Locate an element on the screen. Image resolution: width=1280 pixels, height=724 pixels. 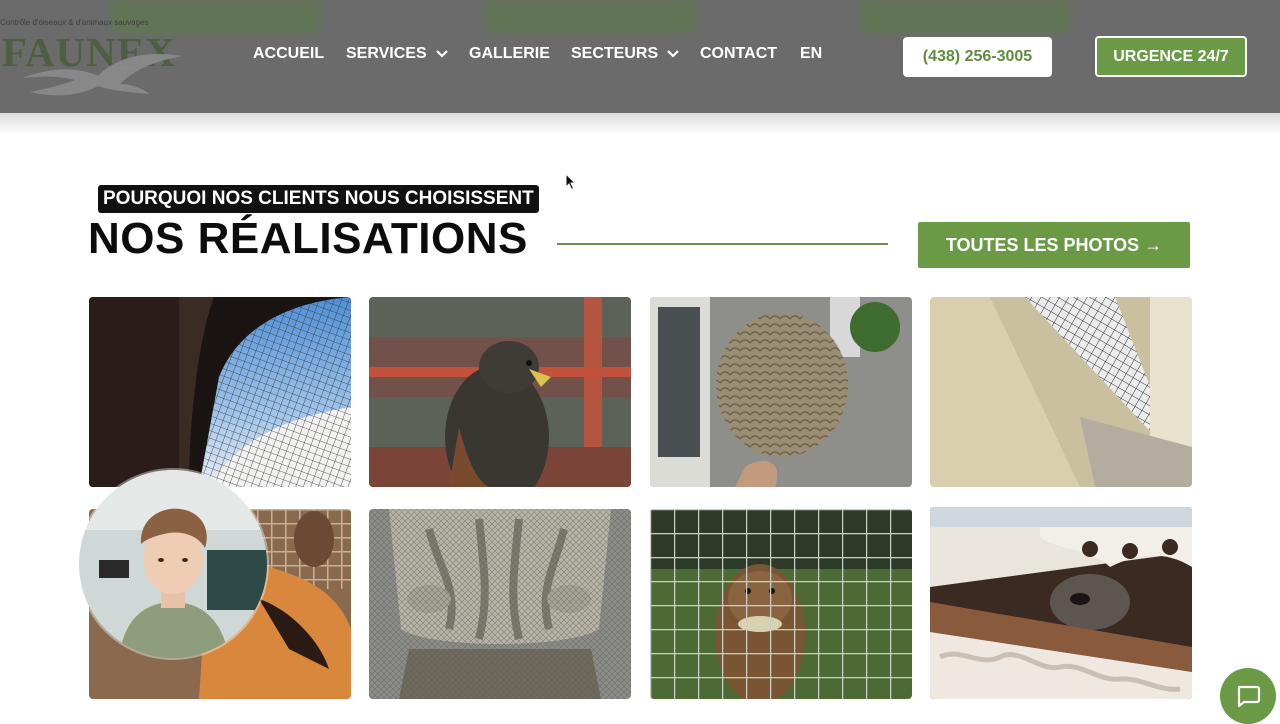
chat-bubble-icon is located at coordinates (1249, 696).